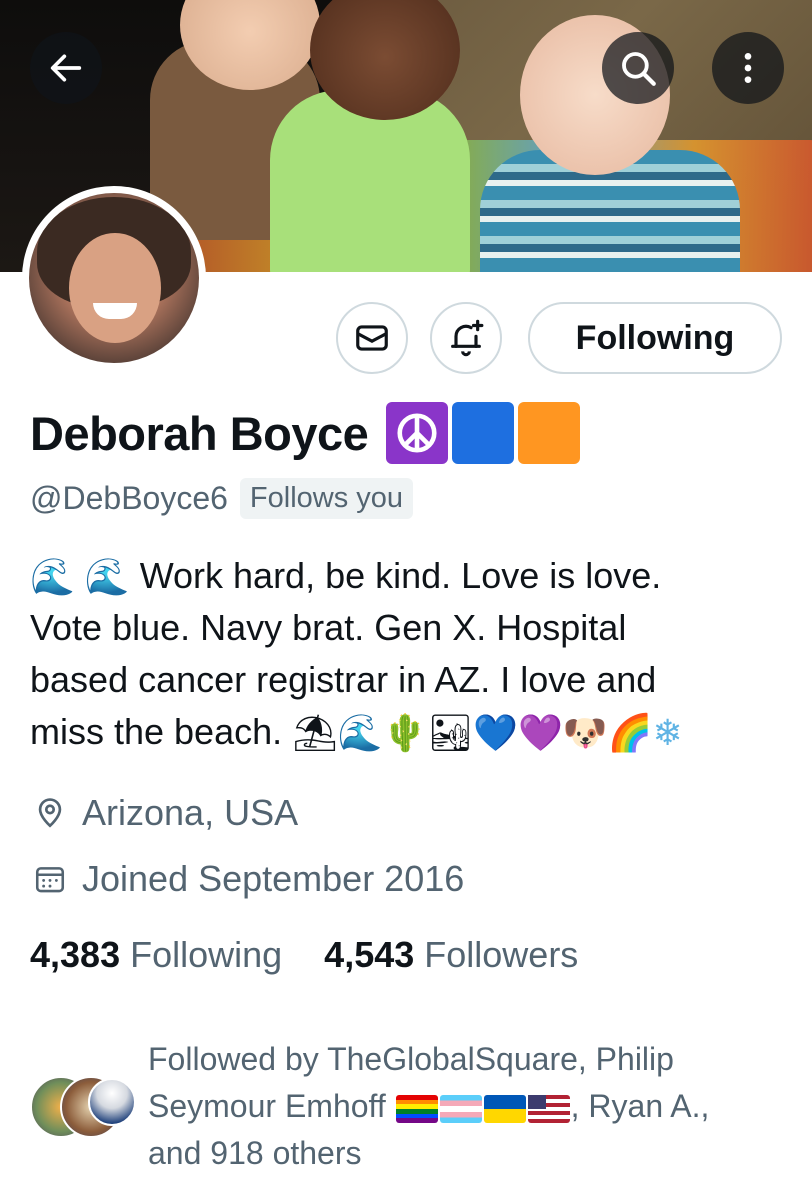  I want to click on transgender-flag-icon, so click(460, 1108).